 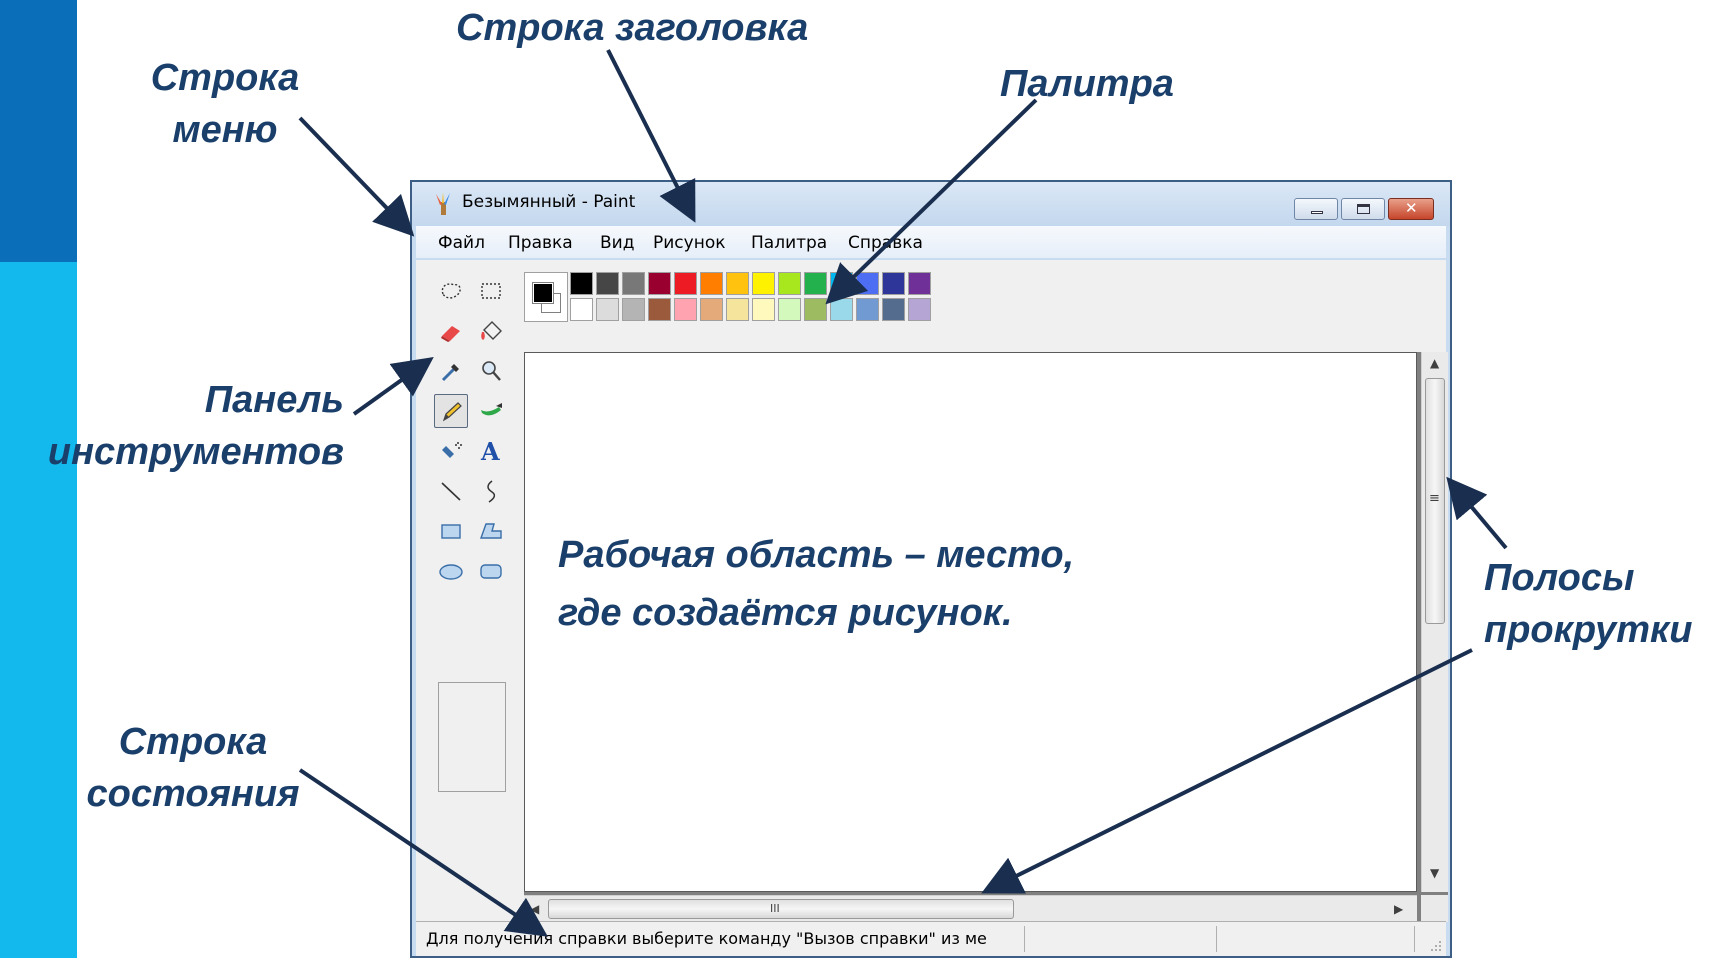 What do you see at coordinates (1411, 209) in the screenshot?
I see `close-button` at bounding box center [1411, 209].